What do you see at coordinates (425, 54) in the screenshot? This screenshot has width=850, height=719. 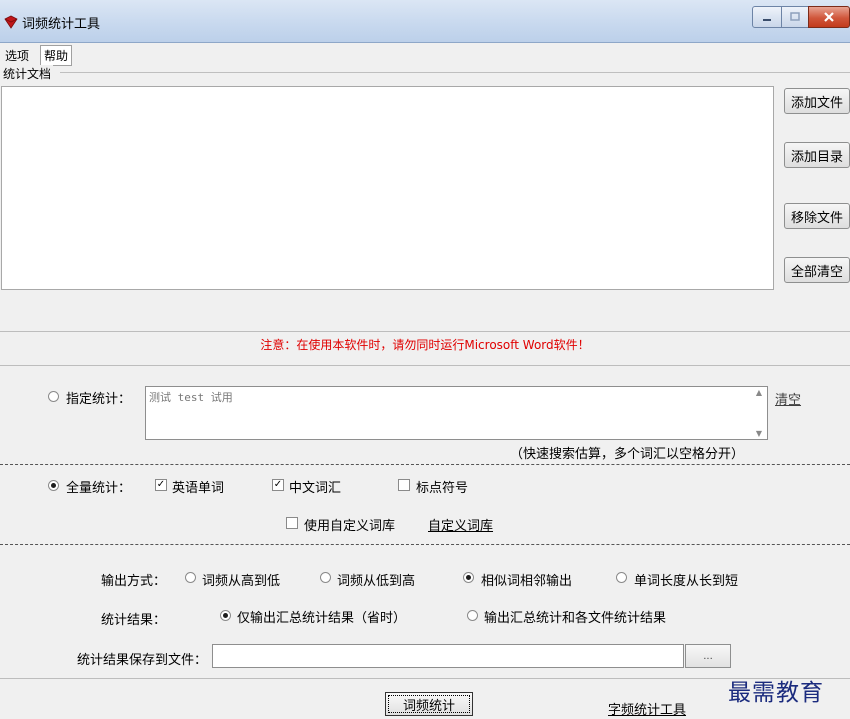 I see `menu-bar` at bounding box center [425, 54].